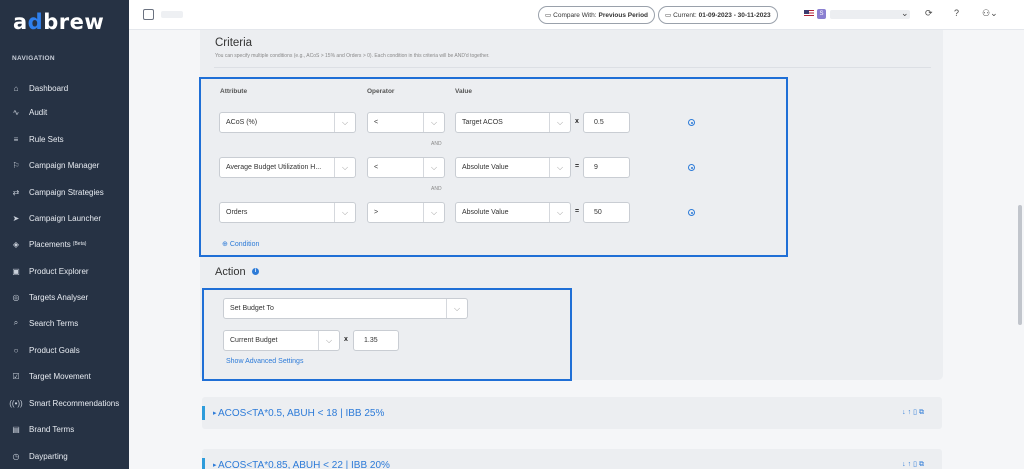 This screenshot has height=469, width=1024. I want to click on blurred-text, so click(172, 14).